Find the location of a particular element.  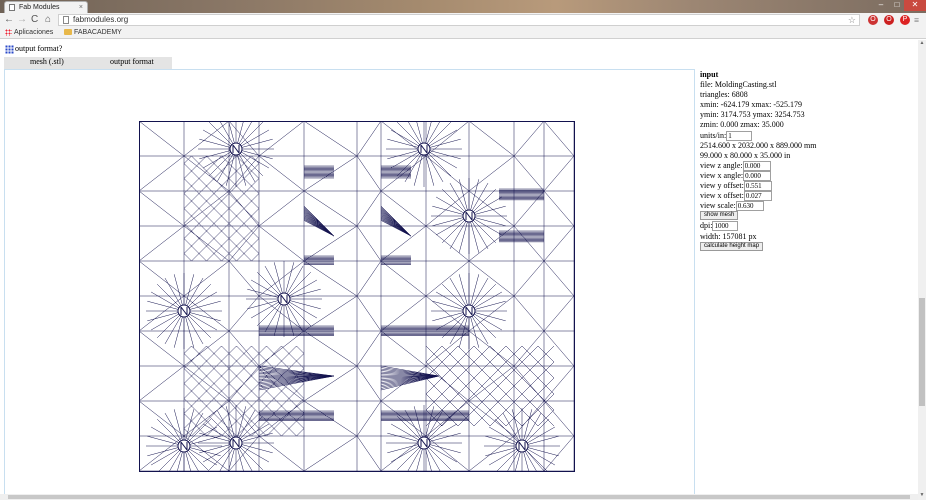

x-range: xmin: -624.179 xmax: -525.179 is located at coordinates (751, 105).